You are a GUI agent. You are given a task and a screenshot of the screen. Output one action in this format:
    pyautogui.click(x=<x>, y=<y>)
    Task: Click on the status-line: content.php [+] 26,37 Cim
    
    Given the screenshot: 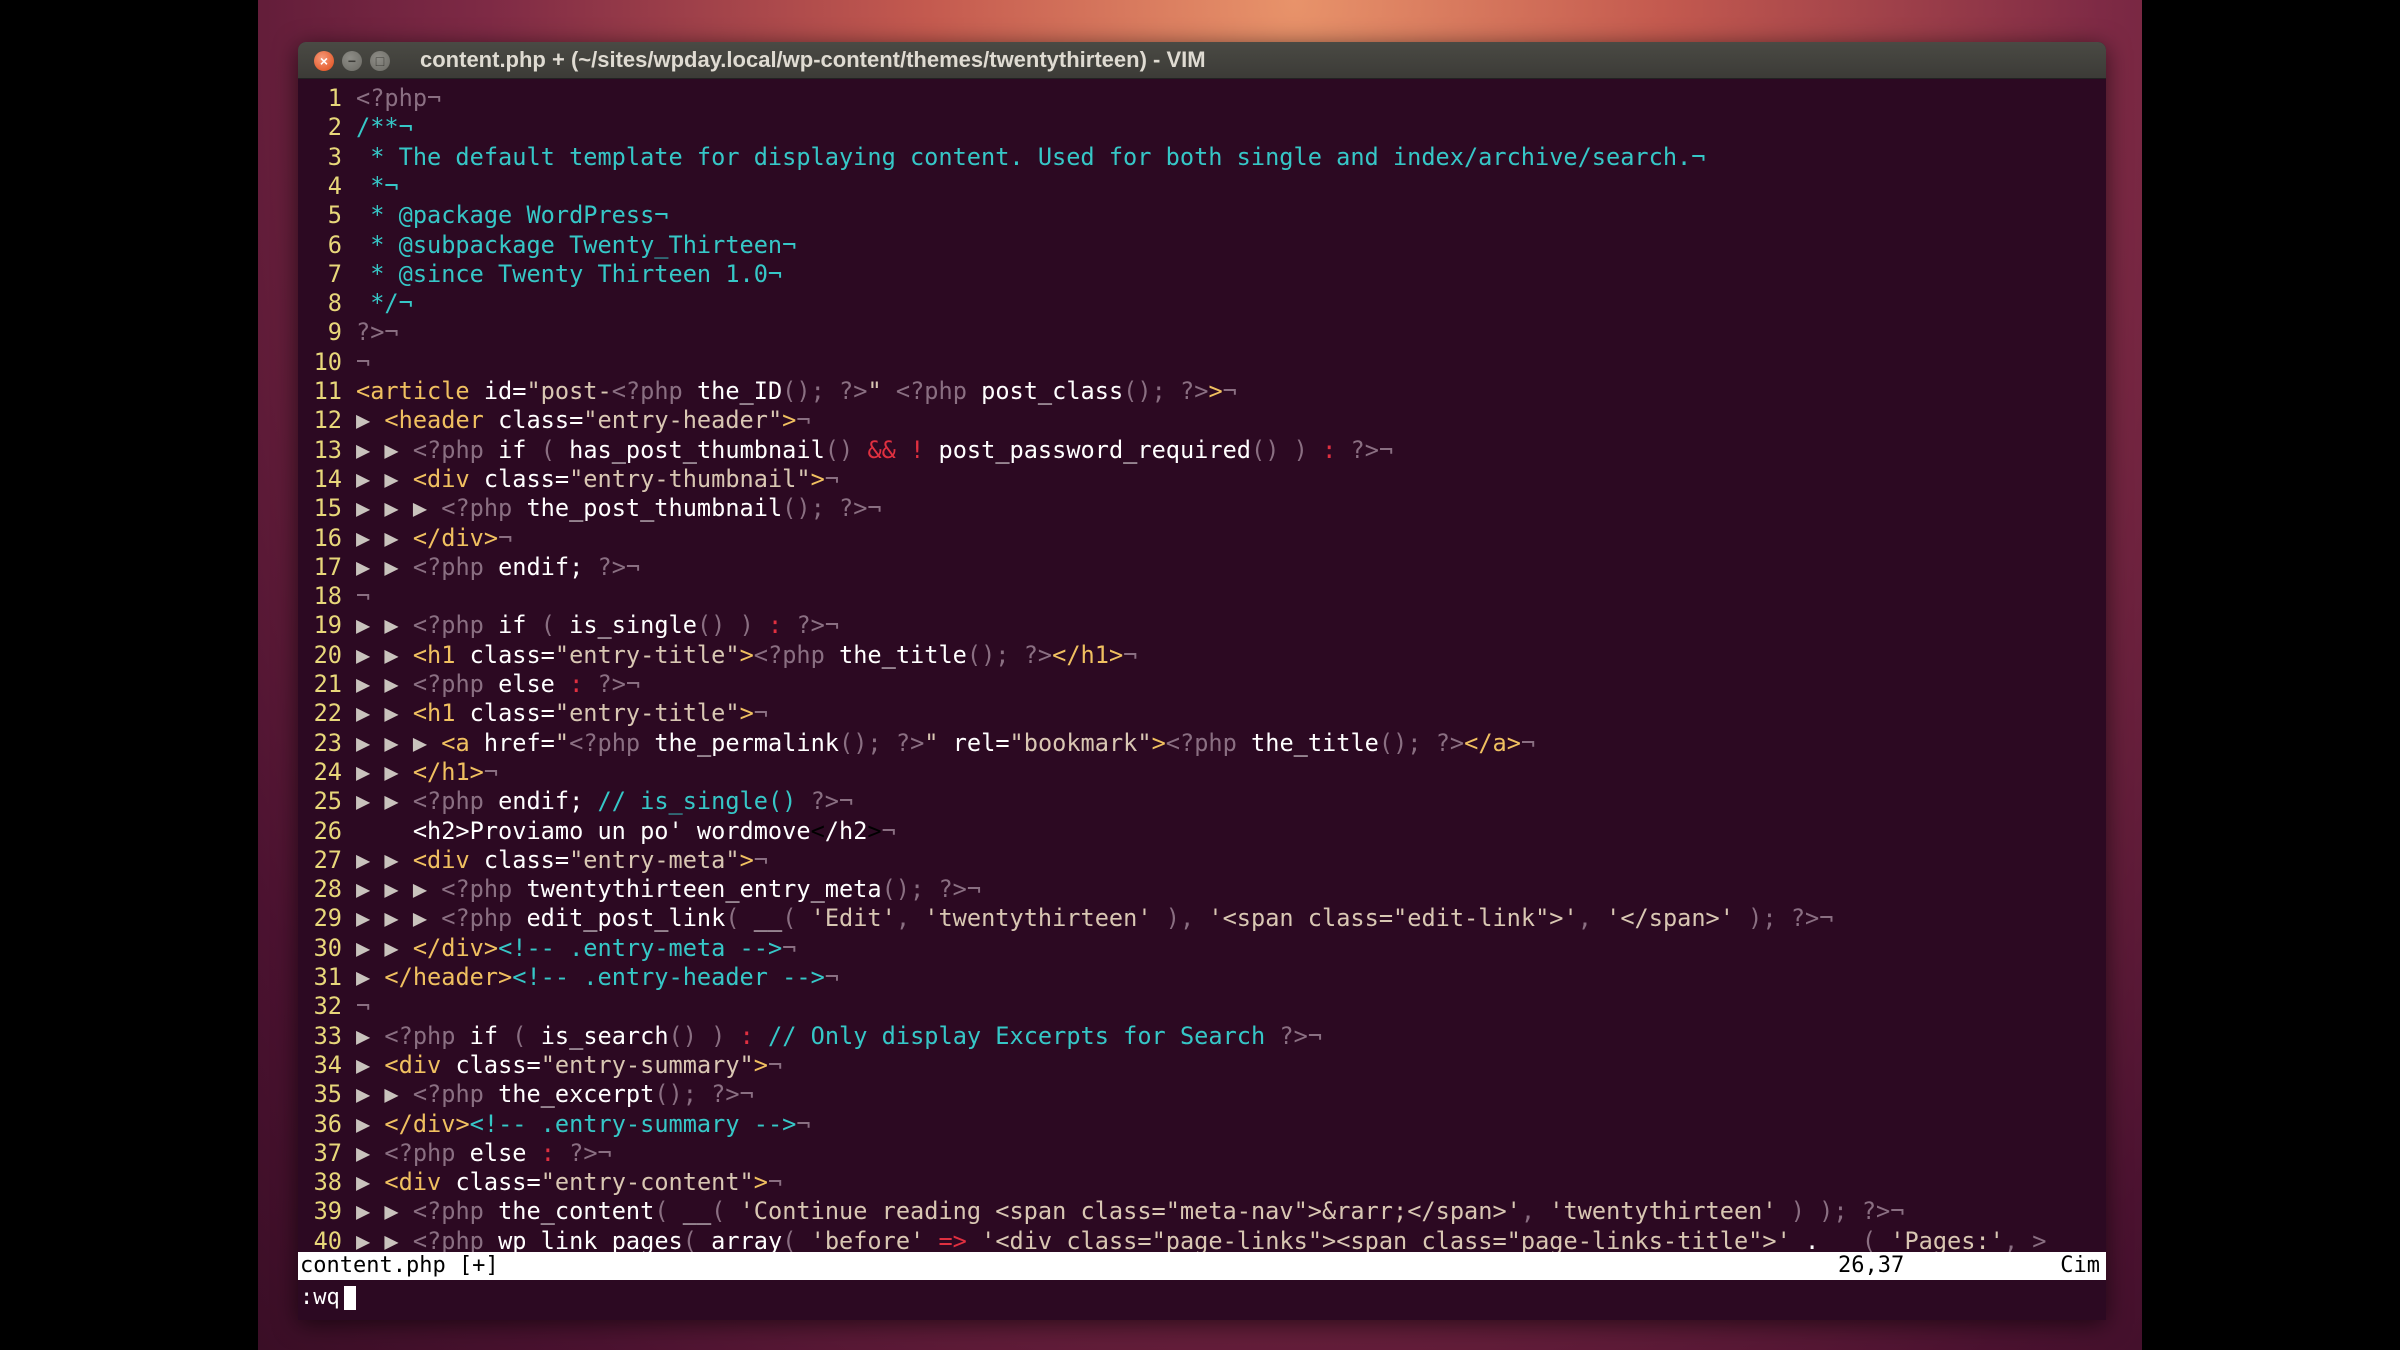 What is the action you would take?
    pyautogui.click(x=1202, y=1266)
    